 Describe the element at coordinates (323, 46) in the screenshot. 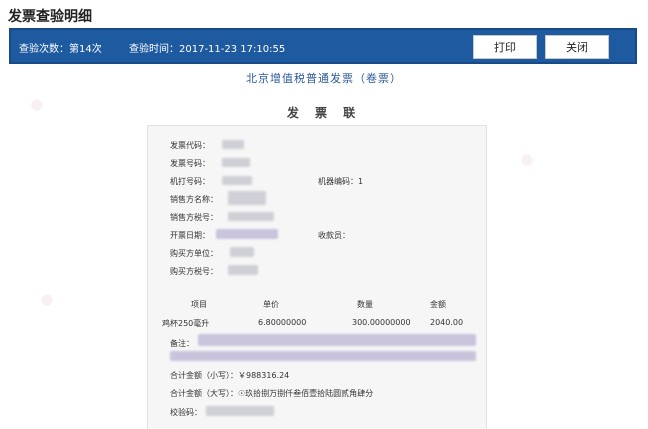

I see `header-bar: 查验次数：第14次 查验时间：2017-11-23 17:10:55 打印 关闭` at that location.